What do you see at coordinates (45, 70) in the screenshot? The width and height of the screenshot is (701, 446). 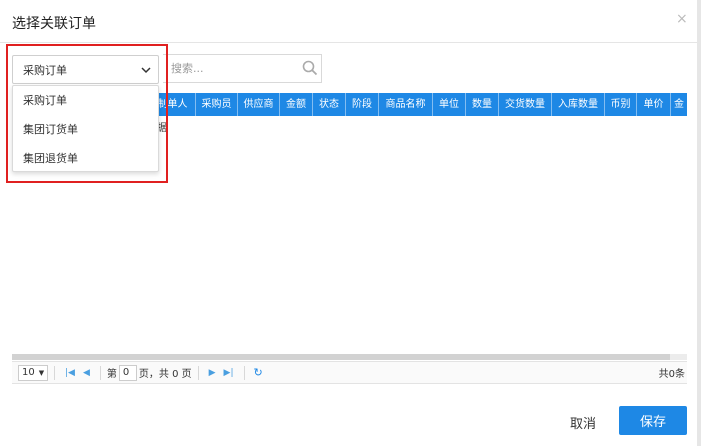 I see `order-type-selected-value: 采购订单` at bounding box center [45, 70].